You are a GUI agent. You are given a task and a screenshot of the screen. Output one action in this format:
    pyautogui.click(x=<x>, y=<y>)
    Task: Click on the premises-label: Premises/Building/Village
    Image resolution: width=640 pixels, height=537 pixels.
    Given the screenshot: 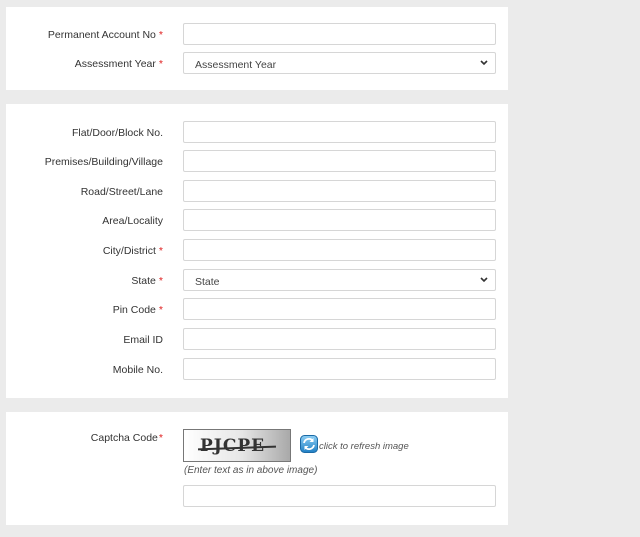 What is the action you would take?
    pyautogui.click(x=103, y=162)
    